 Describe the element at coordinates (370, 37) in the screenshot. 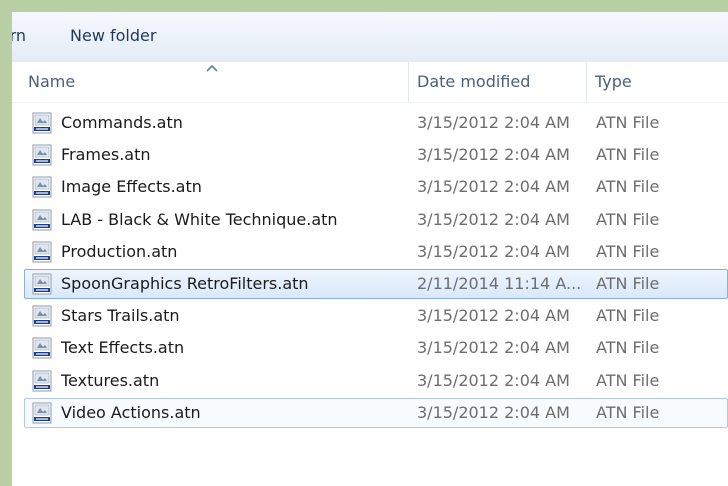

I see `command-bar: rn New folder` at that location.